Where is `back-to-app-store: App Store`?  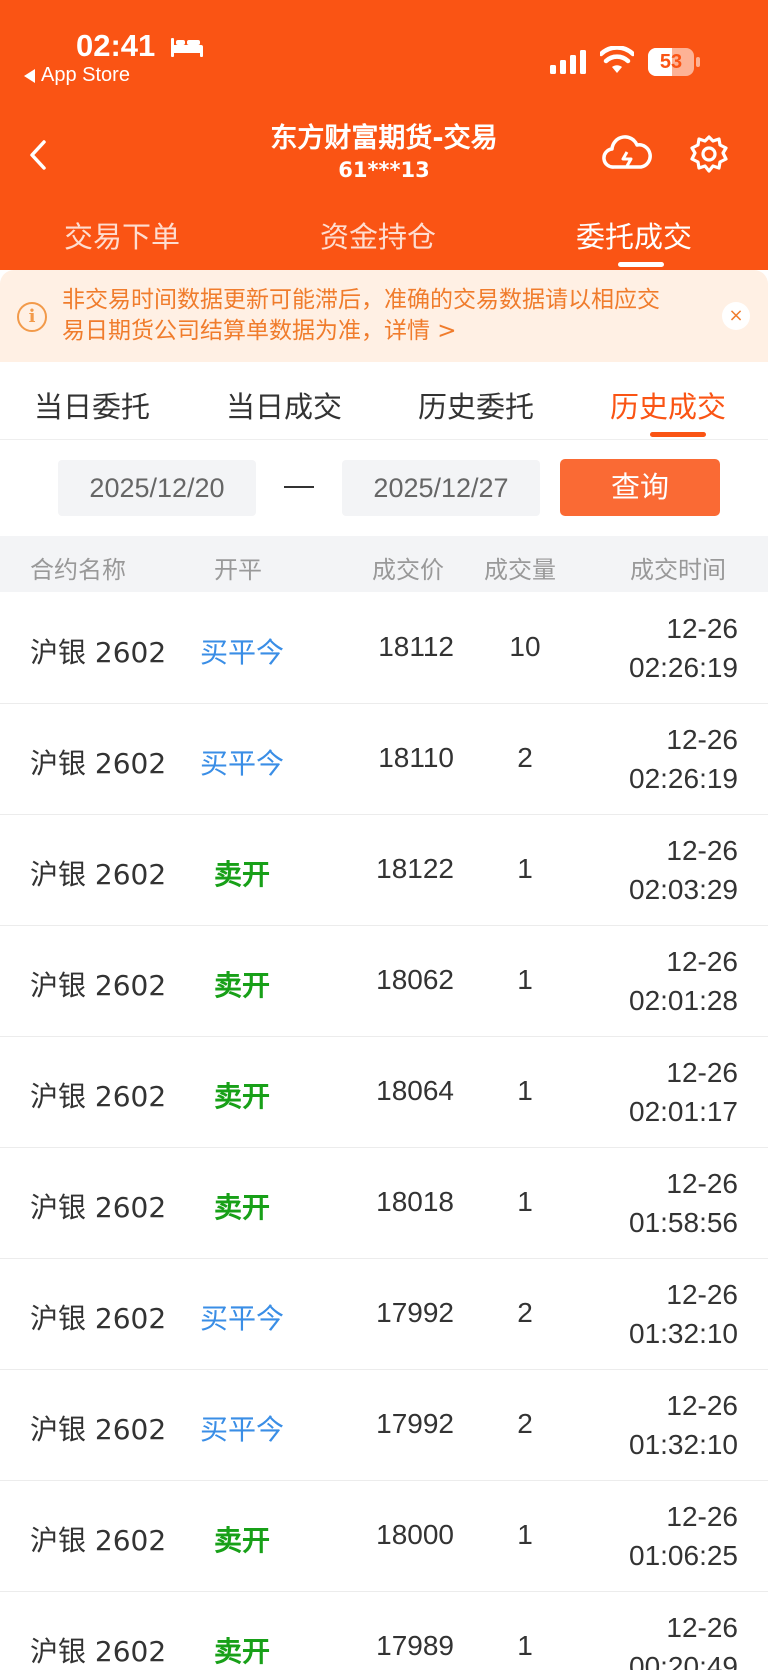 back-to-app-store: App Store is located at coordinates (77, 75).